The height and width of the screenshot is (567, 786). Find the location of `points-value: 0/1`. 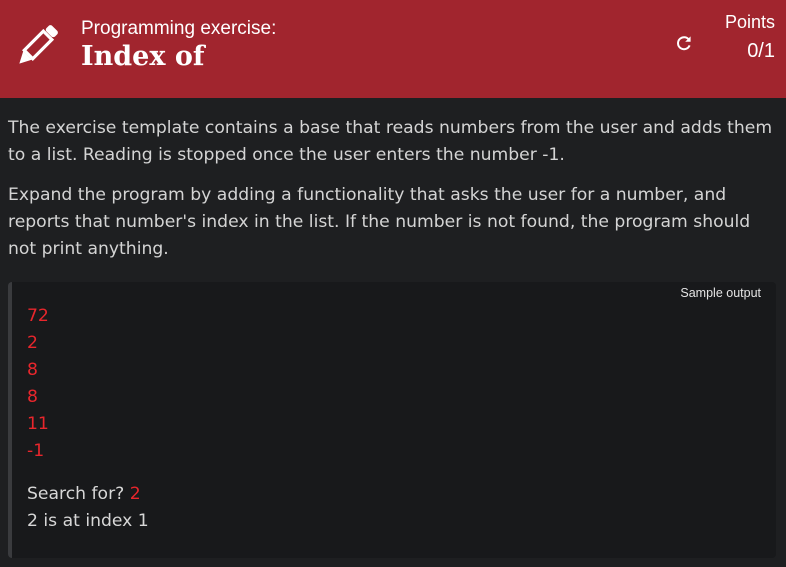

points-value: 0/1 is located at coordinates (761, 51).